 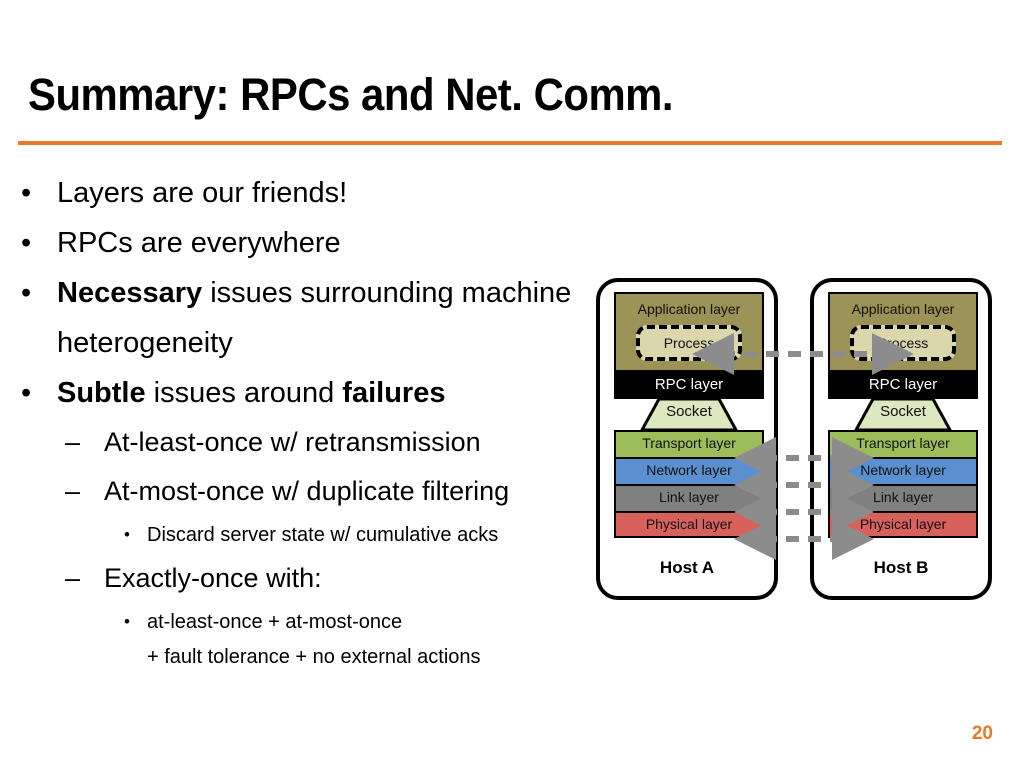 What do you see at coordinates (689, 443) in the screenshot?
I see `host-a-transport-layer: Transport layer` at bounding box center [689, 443].